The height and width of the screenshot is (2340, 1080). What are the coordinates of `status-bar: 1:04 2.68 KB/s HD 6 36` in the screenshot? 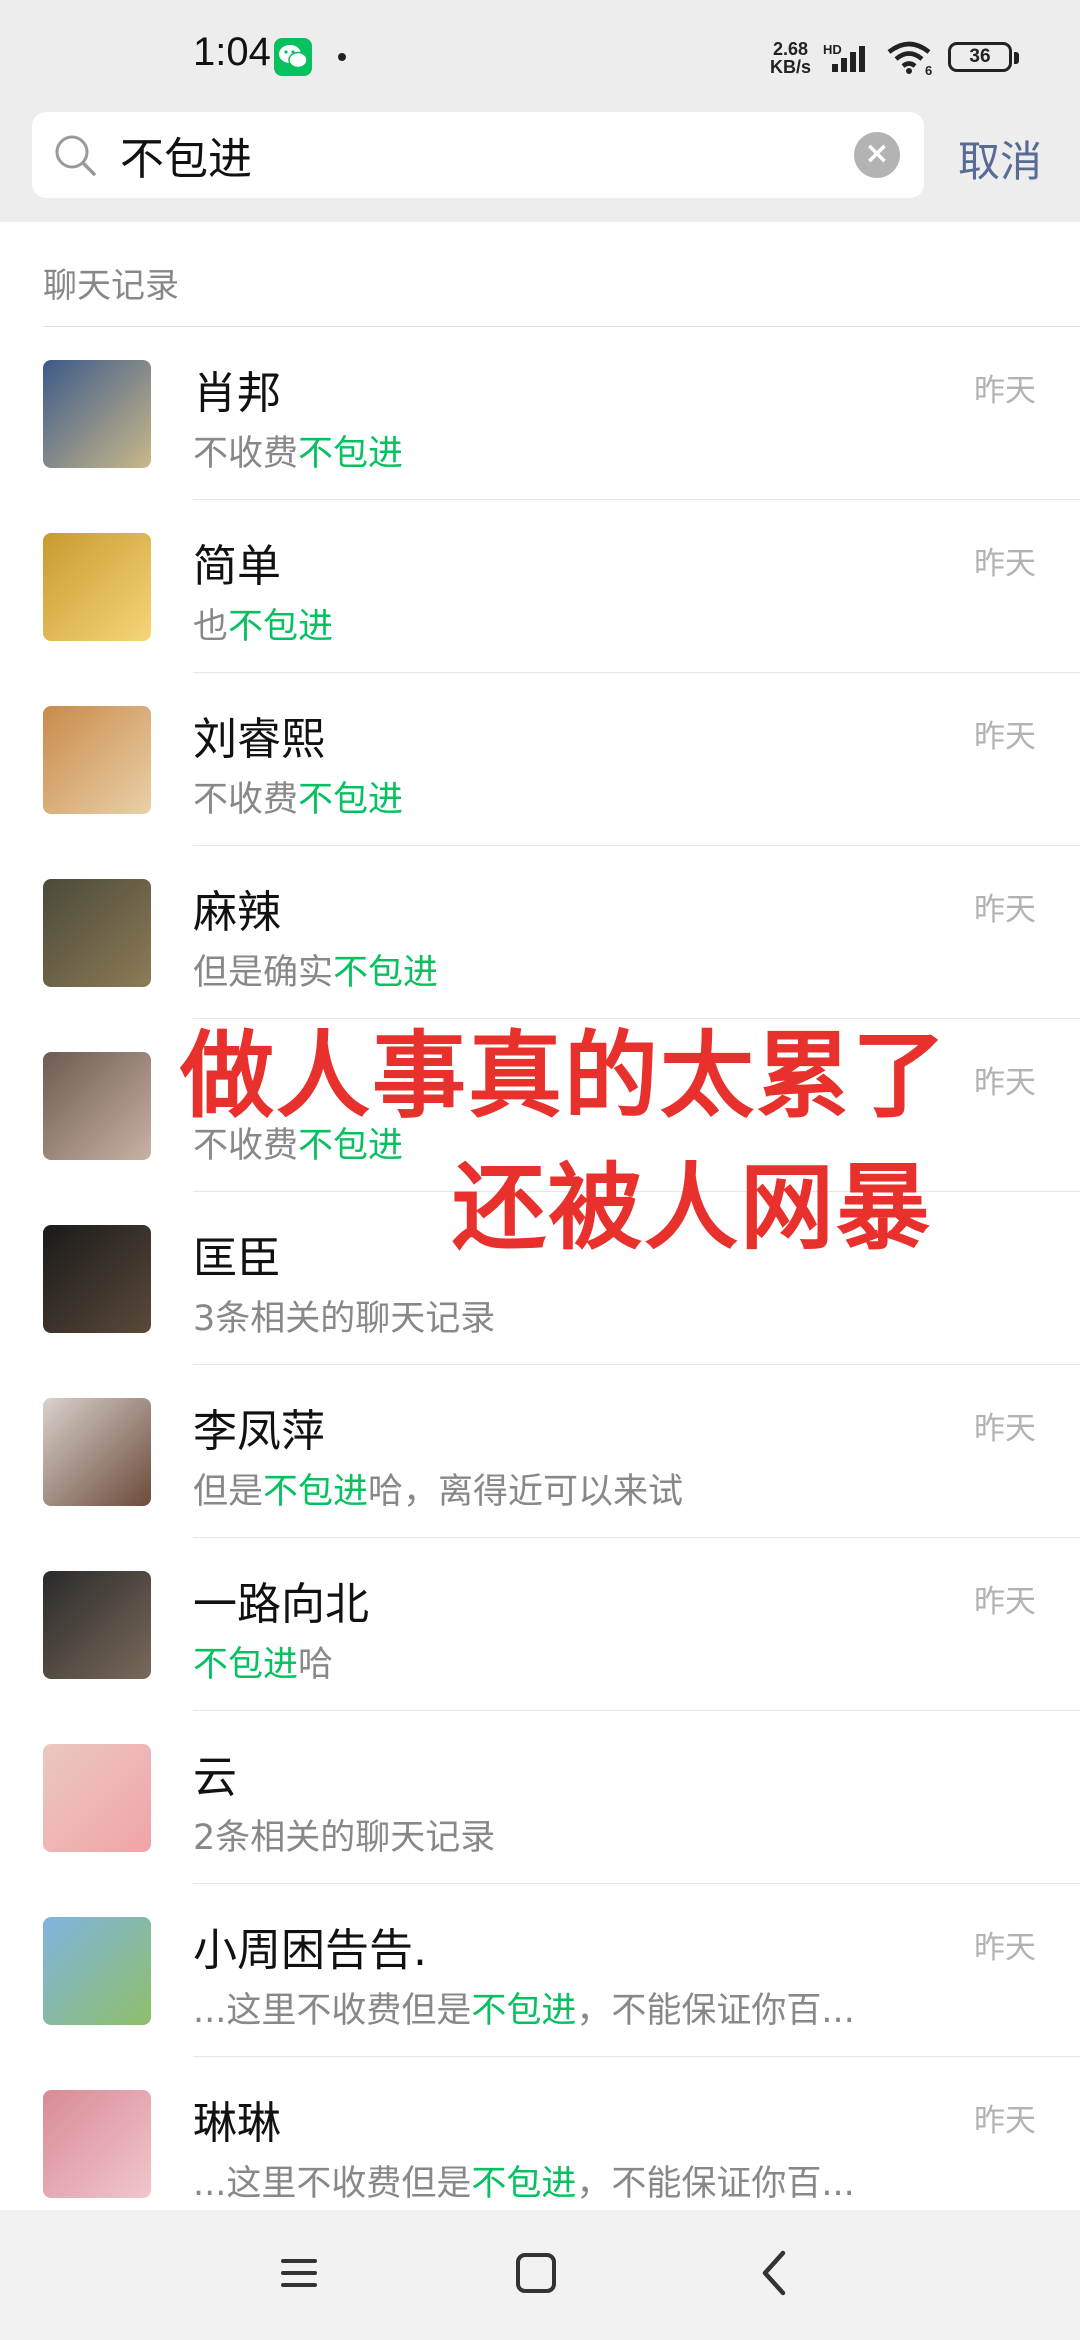 It's located at (540, 55).